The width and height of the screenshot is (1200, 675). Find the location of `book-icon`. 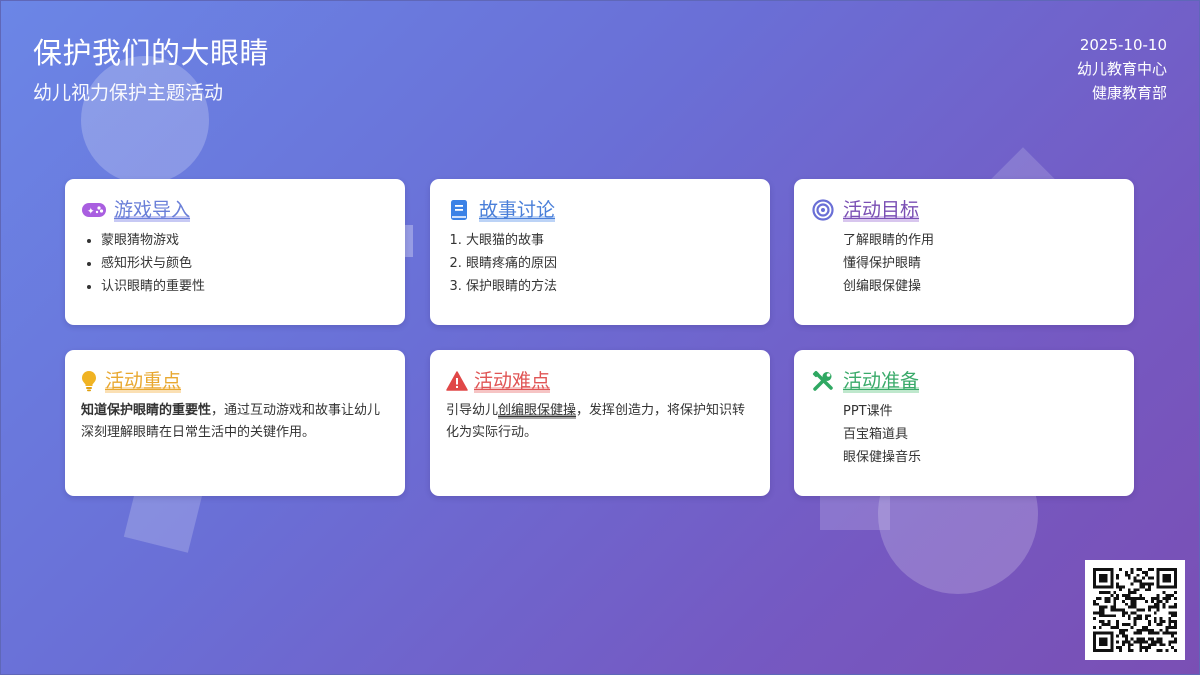

book-icon is located at coordinates (459, 210).